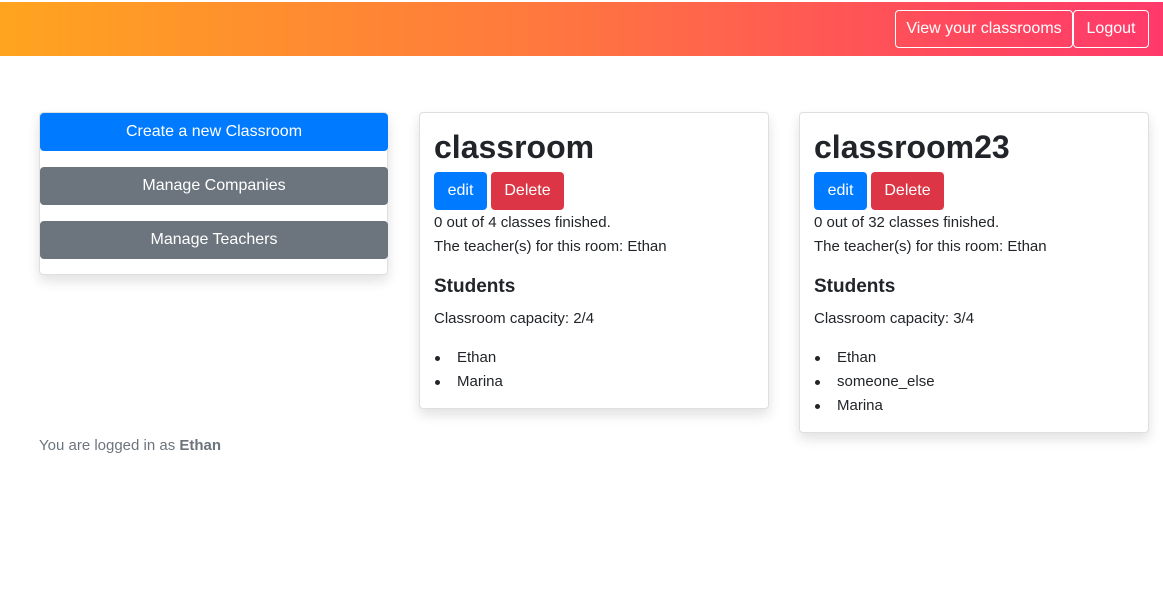 The width and height of the screenshot is (1163, 589). I want to click on student-list: Ethan someone_else Marina, so click(874, 384).